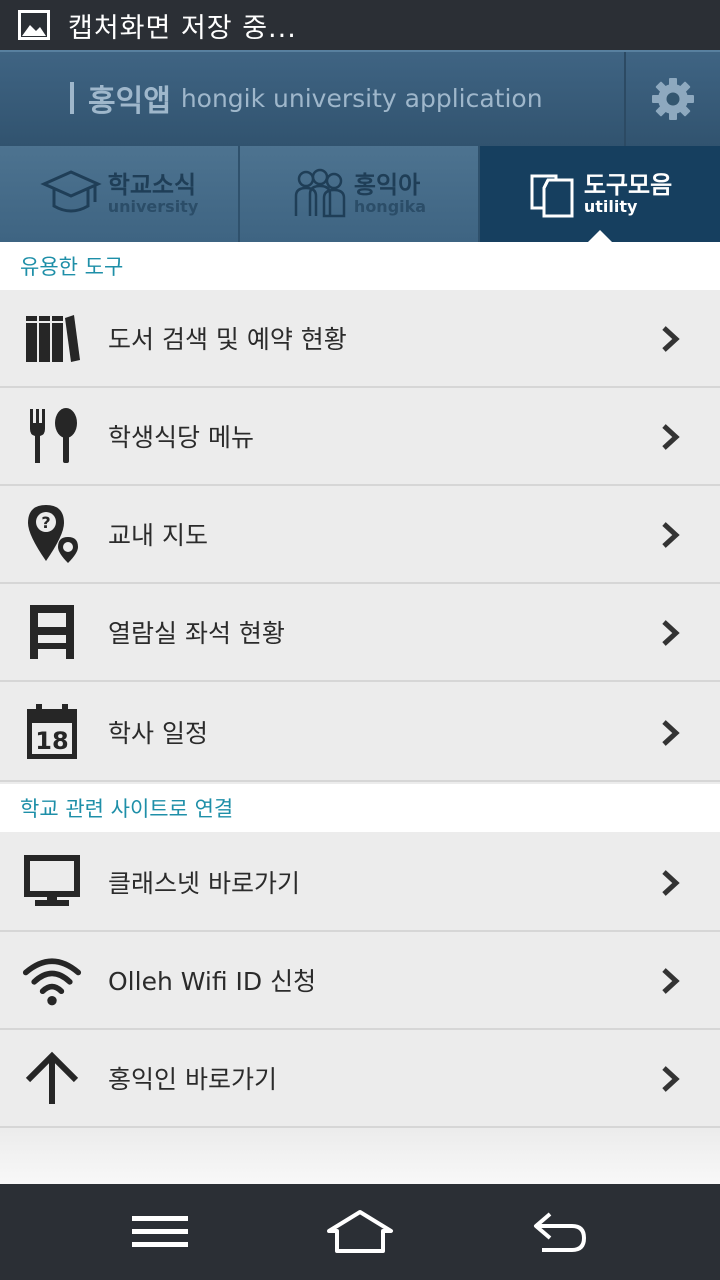  I want to click on gear-icon, so click(673, 99).